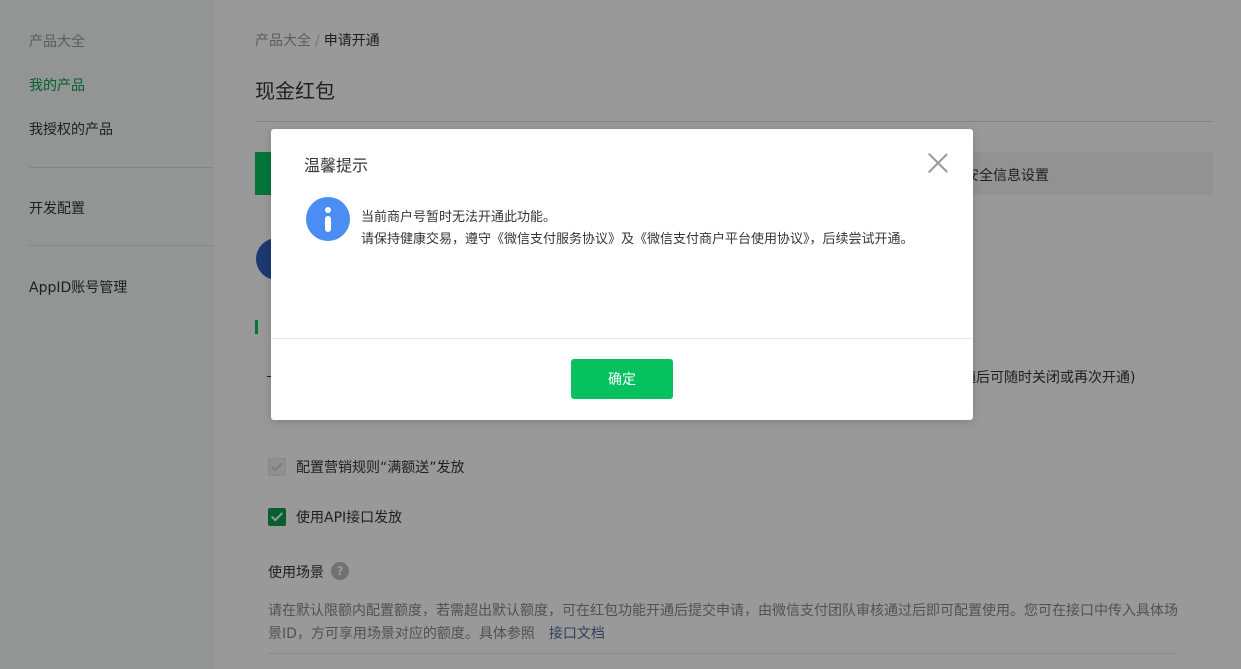  What do you see at coordinates (328, 224) in the screenshot?
I see `info-icon-bar` at bounding box center [328, 224].